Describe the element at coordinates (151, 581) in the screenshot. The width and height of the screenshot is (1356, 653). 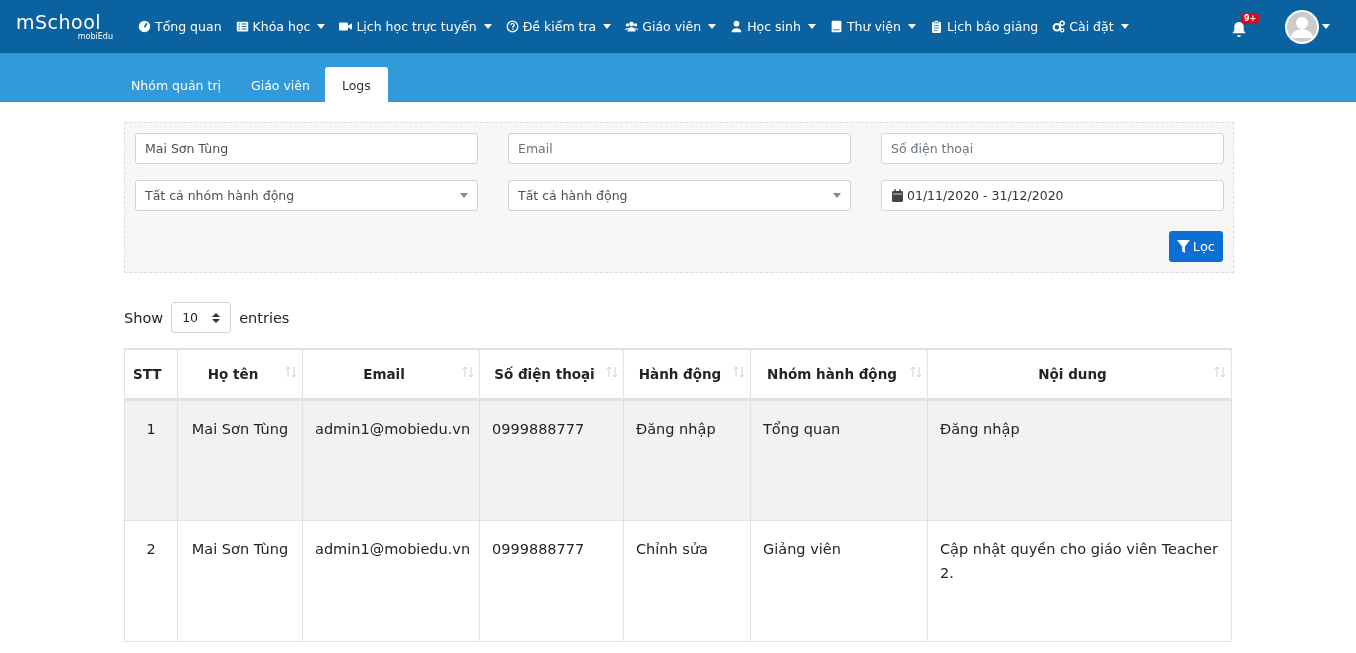
I see `table-cell: 2` at that location.